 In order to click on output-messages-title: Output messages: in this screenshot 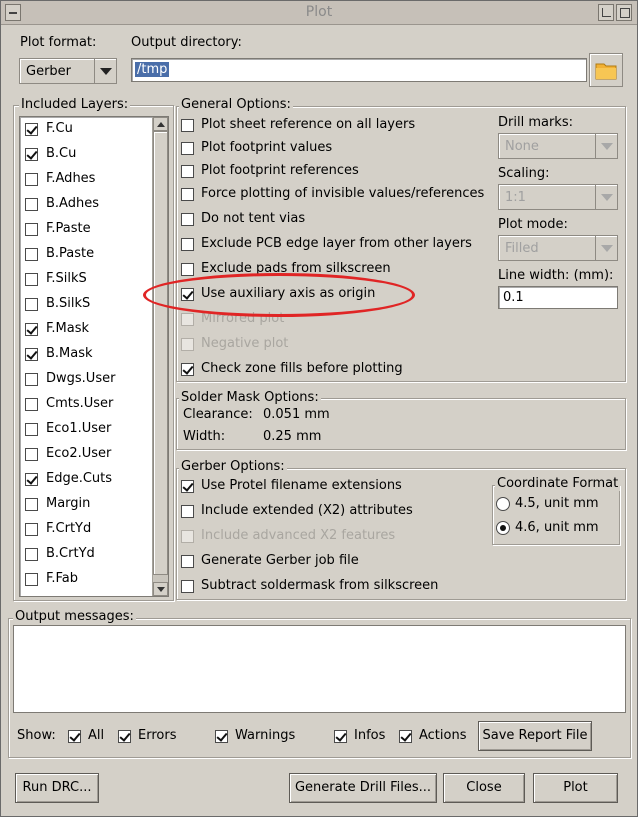, I will do `click(74, 616)`.